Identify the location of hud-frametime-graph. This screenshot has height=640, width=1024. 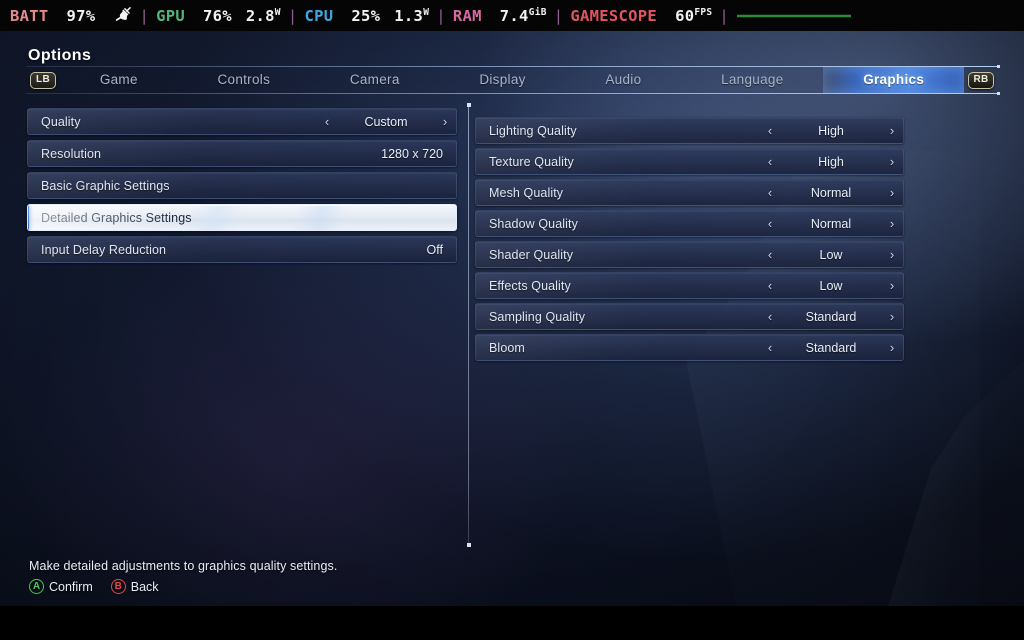
(794, 16).